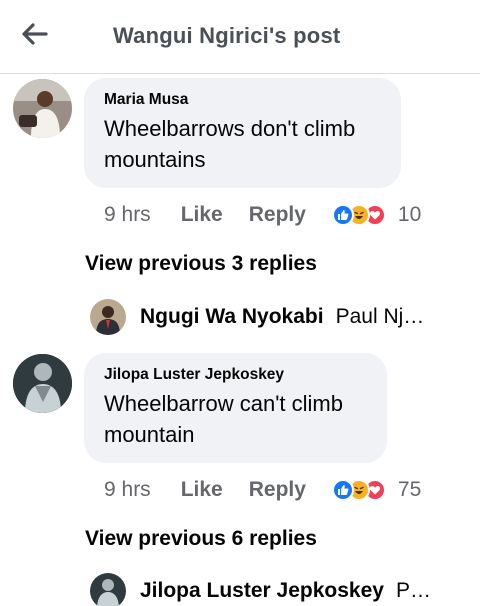 The image size is (480, 606). I want to click on view-previous-replies: View previous 6 replies, so click(201, 539).